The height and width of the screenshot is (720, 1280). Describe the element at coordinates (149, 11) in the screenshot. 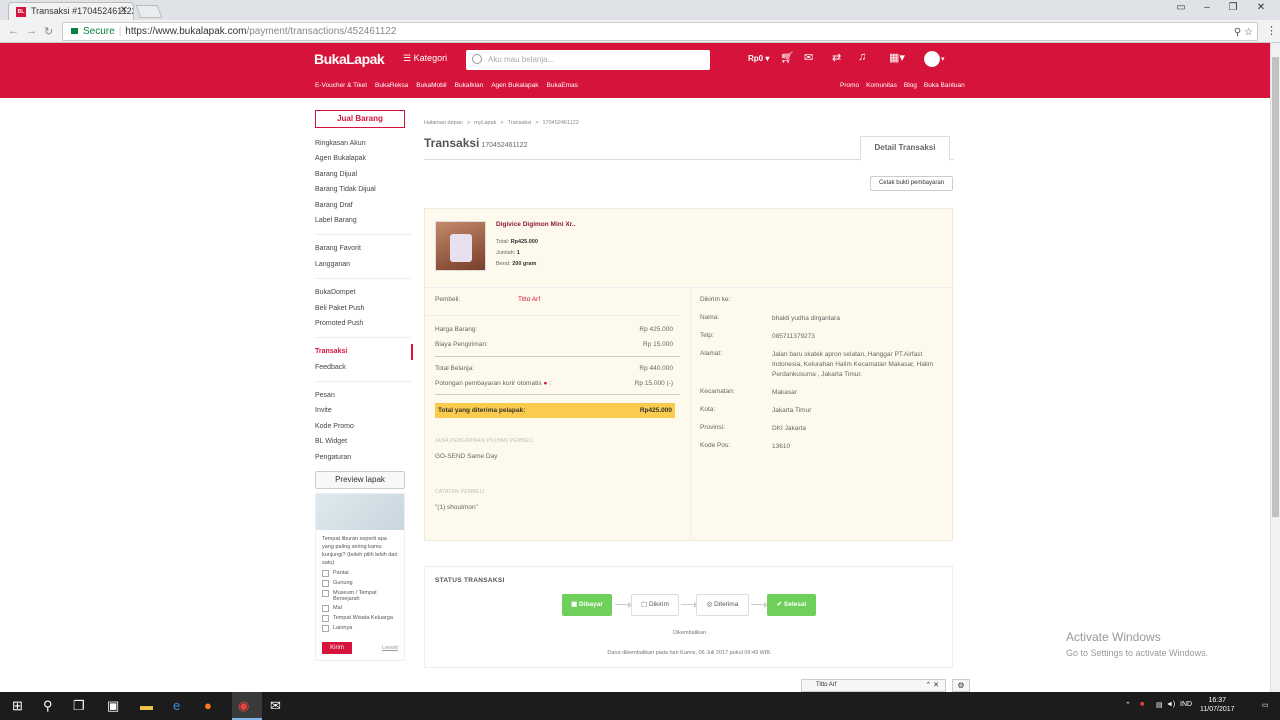

I see `new-tab-button` at that location.